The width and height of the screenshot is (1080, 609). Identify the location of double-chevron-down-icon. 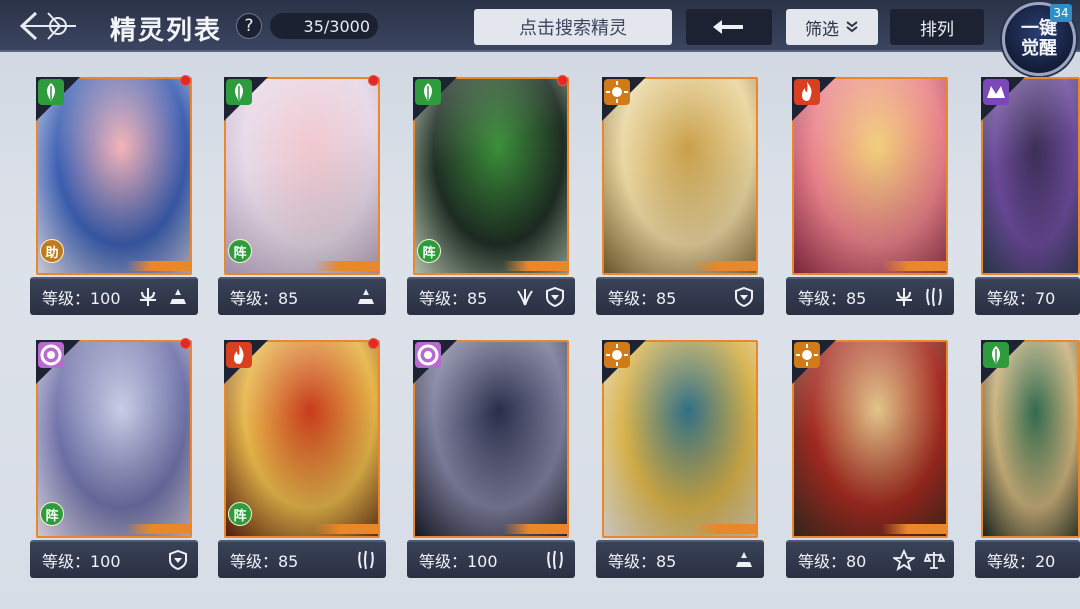
(852, 27).